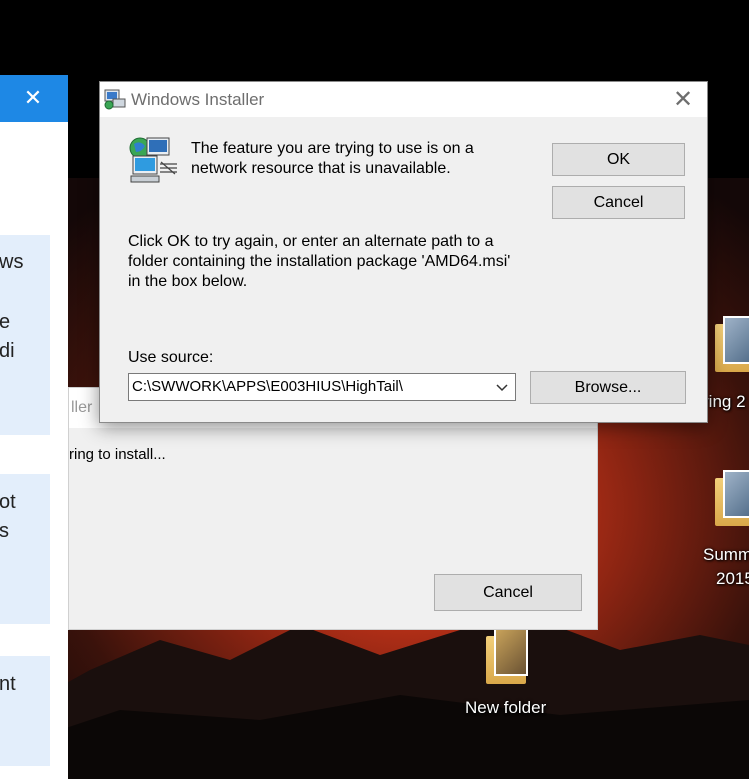 The image size is (749, 779). I want to click on notification-text: s, so click(4, 531).